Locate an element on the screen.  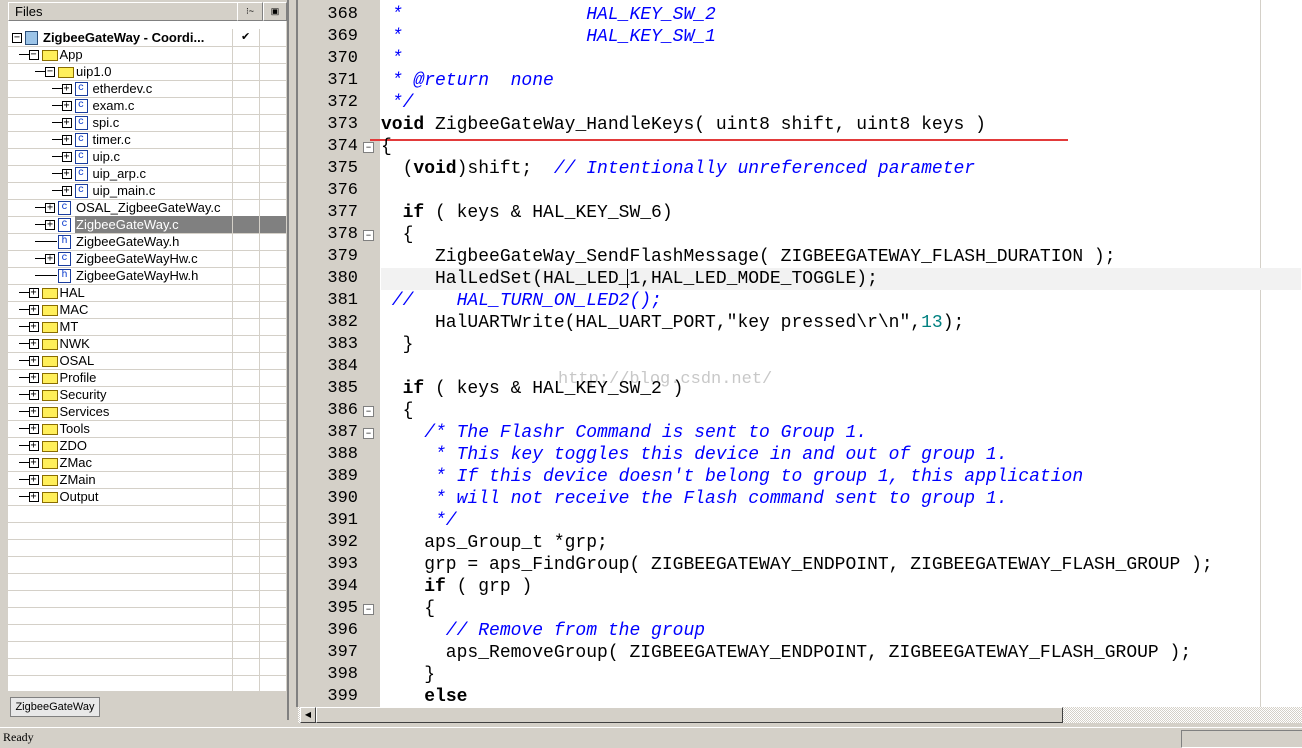
tree-item: + OSAL is located at coordinates (147, 361).